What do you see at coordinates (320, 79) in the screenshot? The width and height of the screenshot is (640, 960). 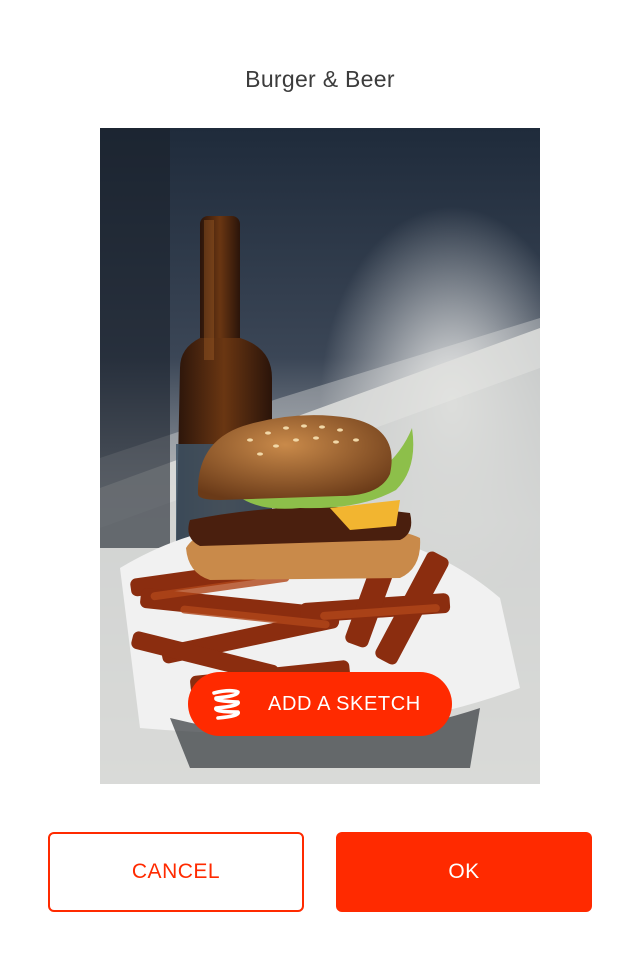 I see `page-title: Burger & Beer` at bounding box center [320, 79].